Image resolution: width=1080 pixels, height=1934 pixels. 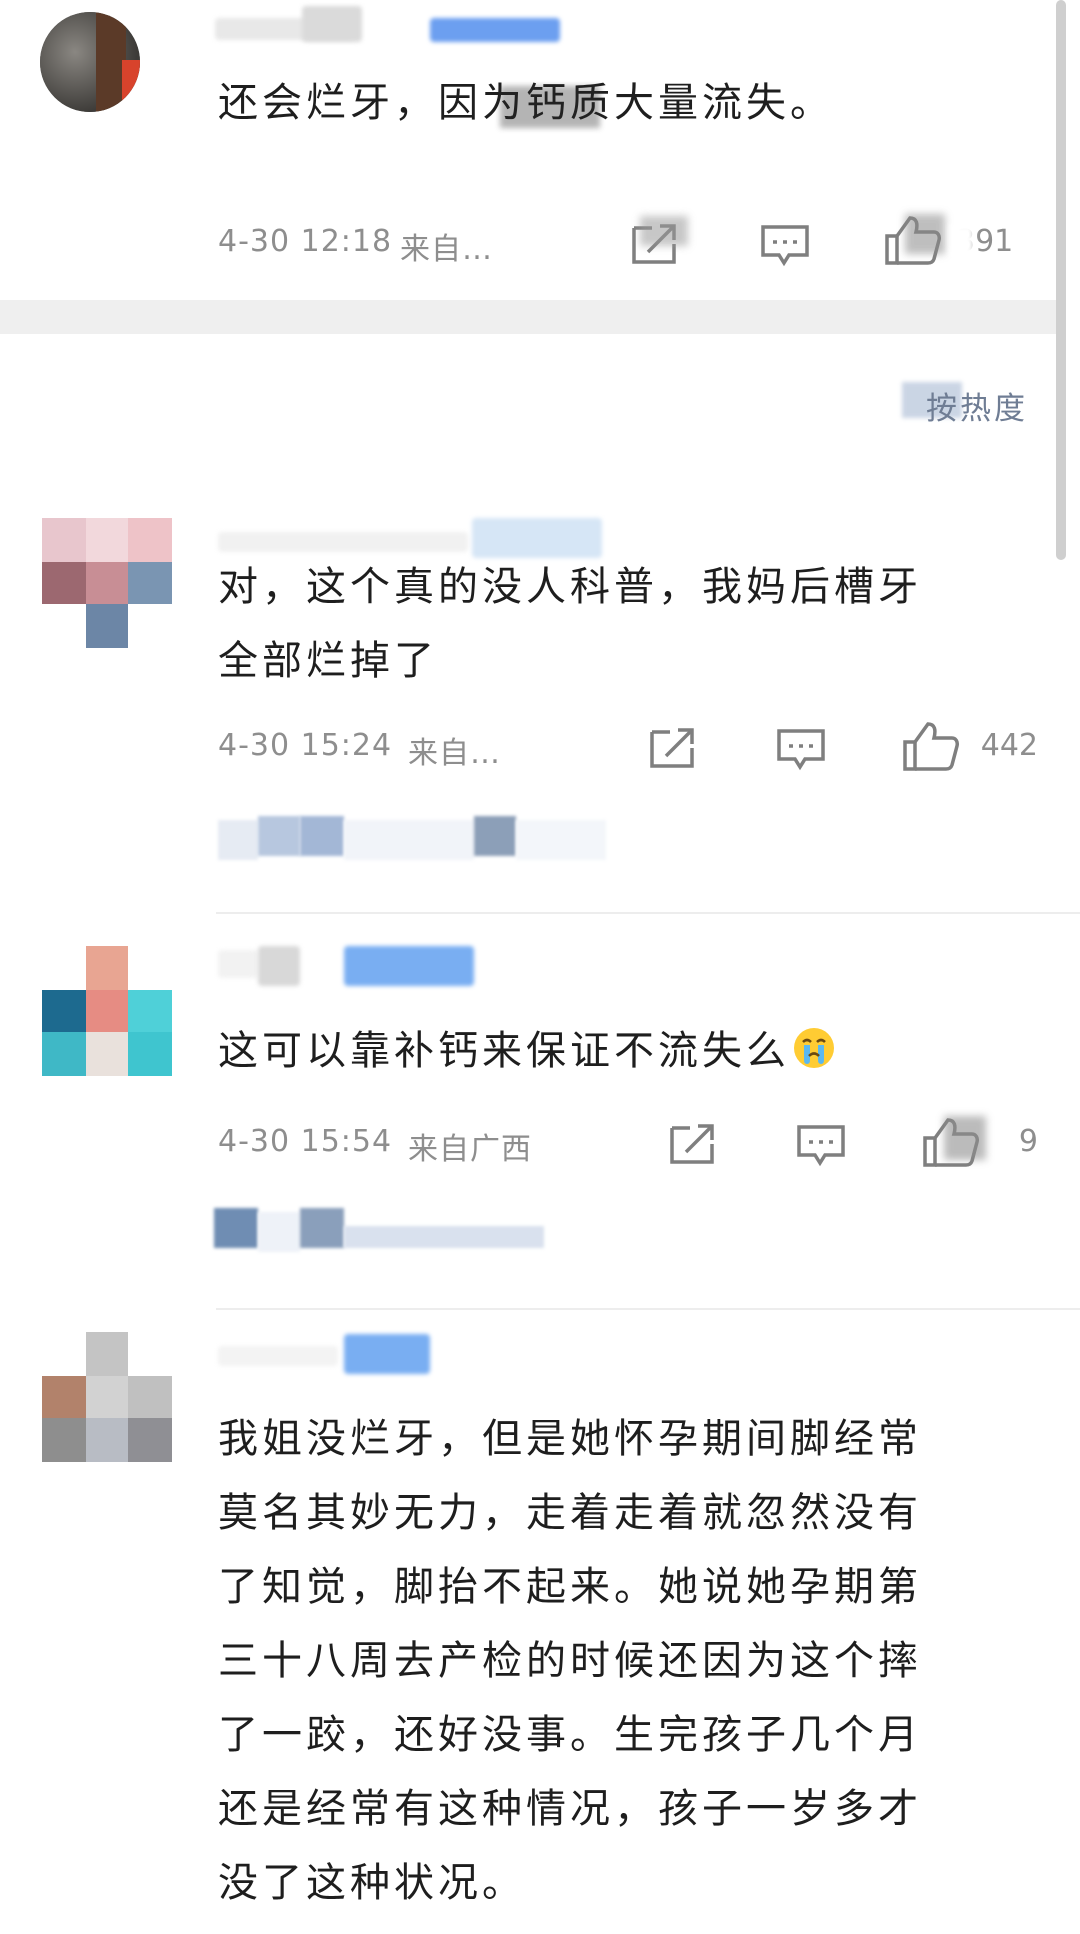 I want to click on like-count: 442, so click(x=1009, y=745).